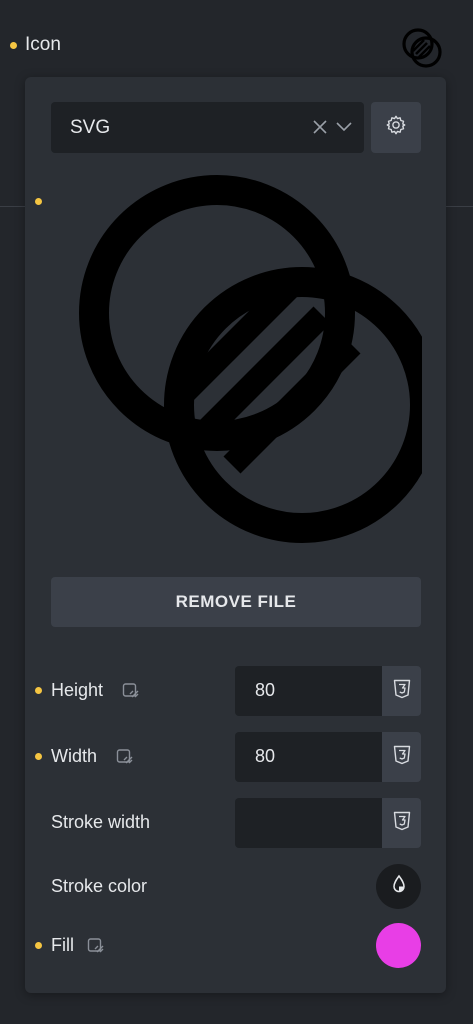 Image resolution: width=473 pixels, height=1024 pixels. Describe the element at coordinates (308, 691) in the screenshot. I see `height-input: 80` at that location.